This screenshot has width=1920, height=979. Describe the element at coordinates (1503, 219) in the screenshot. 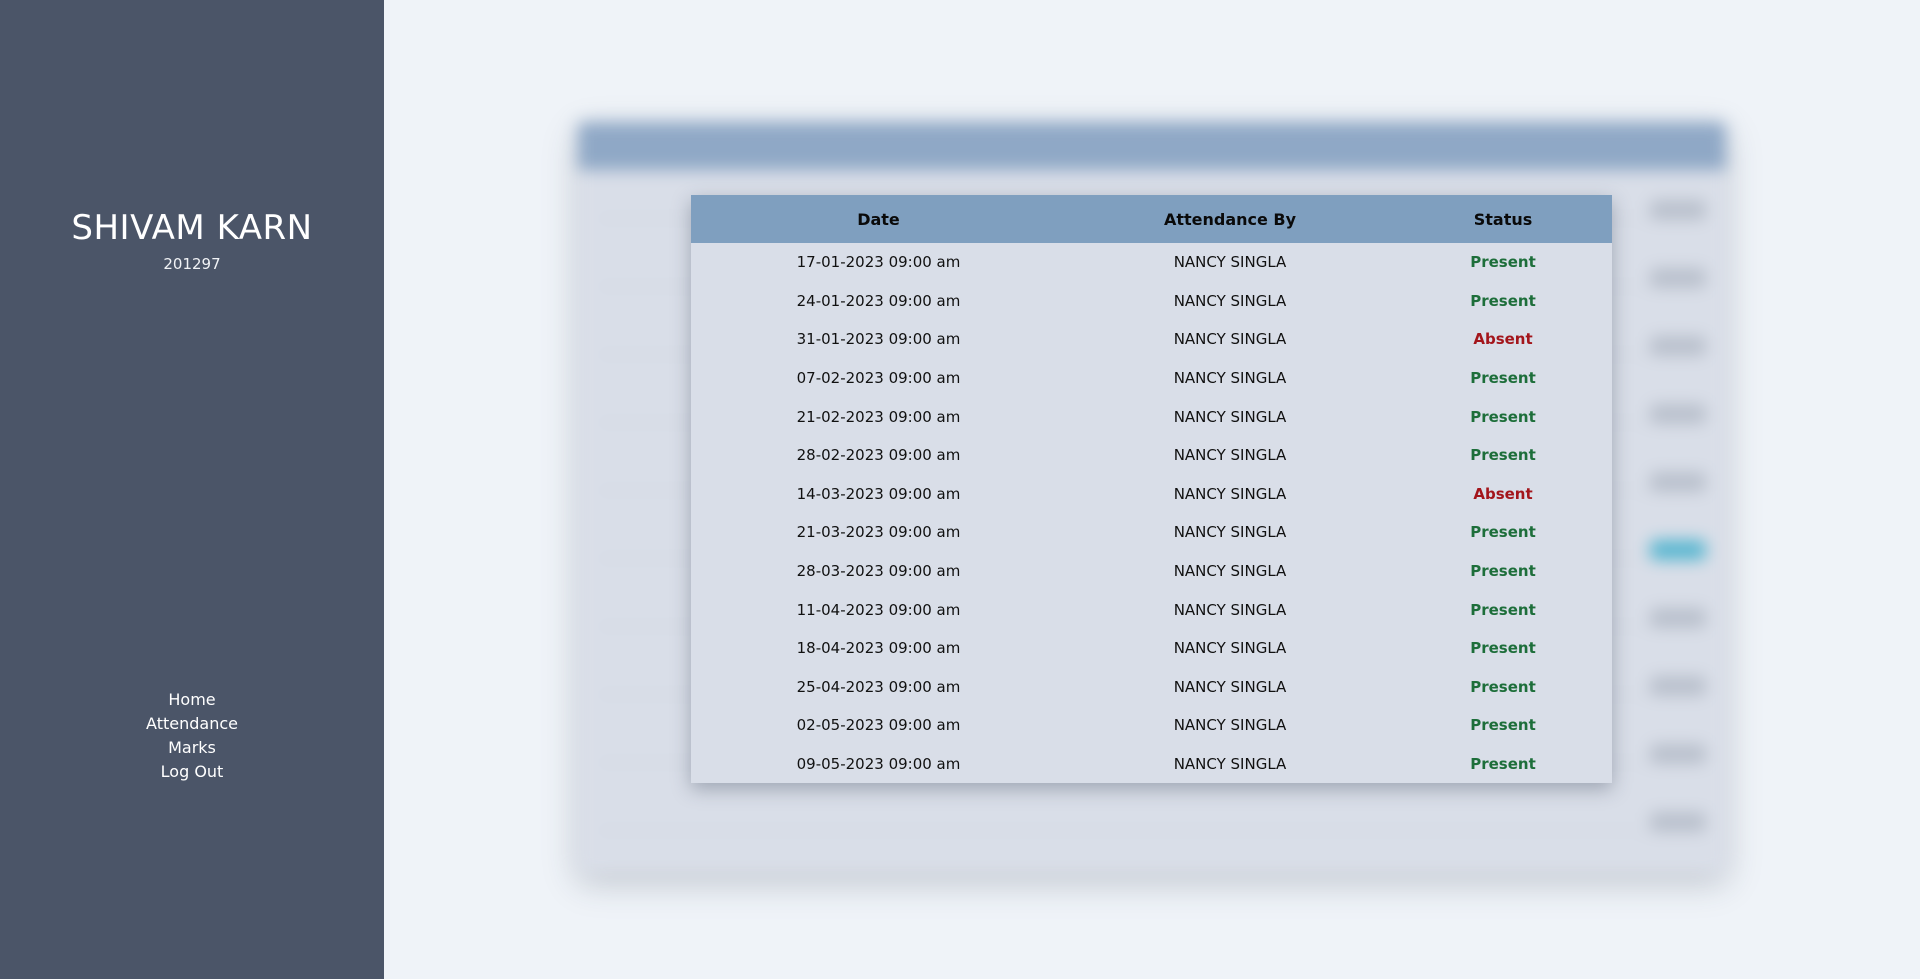

I see `header-status: Status` at that location.